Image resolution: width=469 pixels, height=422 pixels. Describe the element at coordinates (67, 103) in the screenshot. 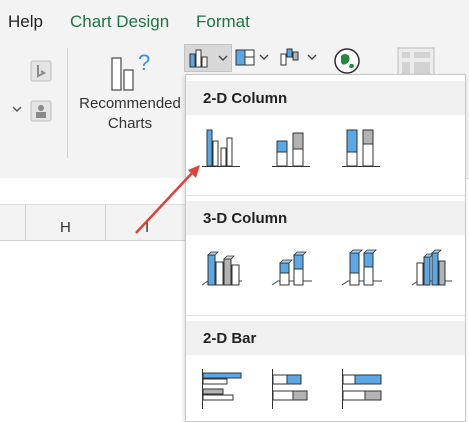

I see `ribbon-separator` at that location.